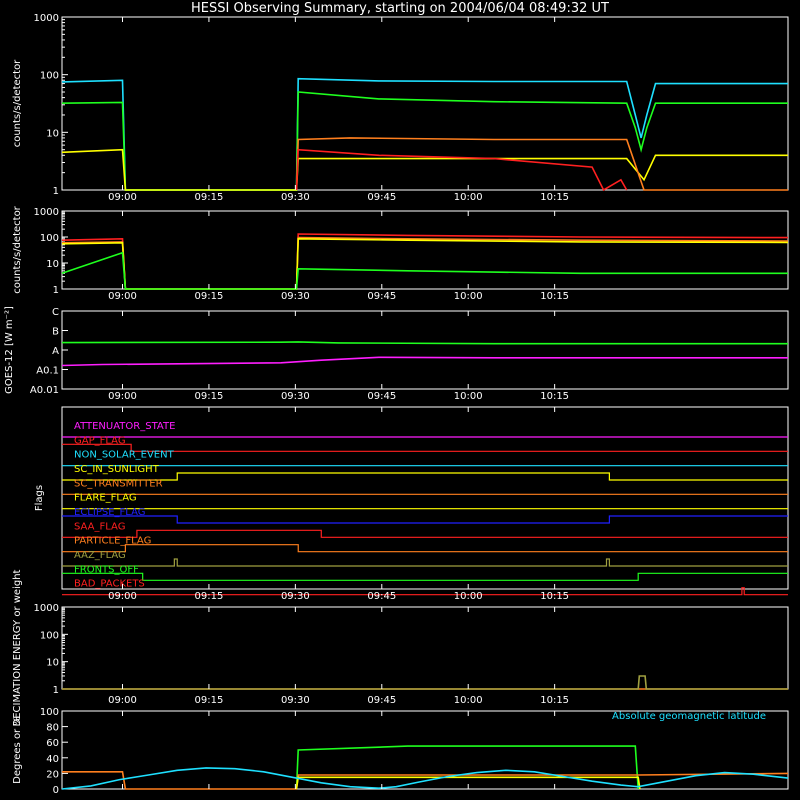  Describe the element at coordinates (381, 596) in the screenshot. I see `flags-xtick-label: 09:45` at that location.